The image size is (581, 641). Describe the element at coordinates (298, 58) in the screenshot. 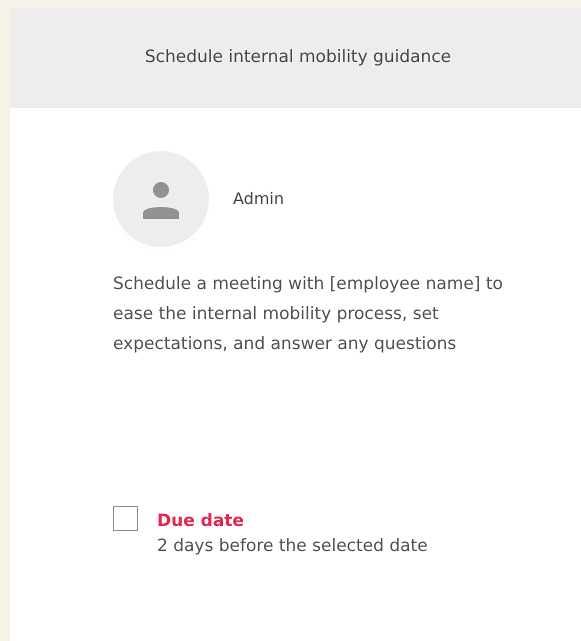

I see `dialog-title: Schedule internal mobility guidance` at that location.